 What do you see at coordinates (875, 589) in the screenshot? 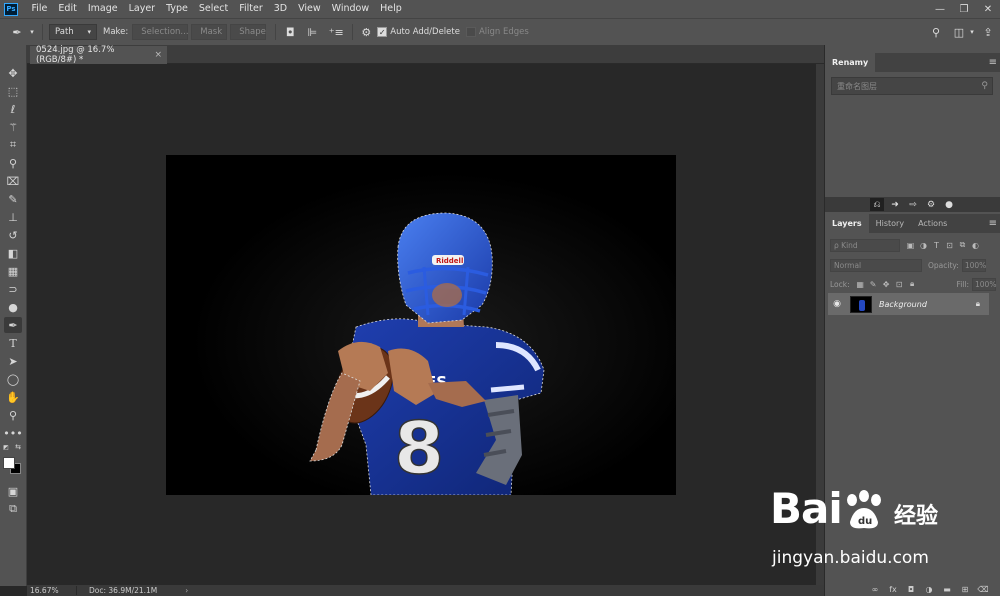
I see `link-layers-icon: ∞` at bounding box center [875, 589].